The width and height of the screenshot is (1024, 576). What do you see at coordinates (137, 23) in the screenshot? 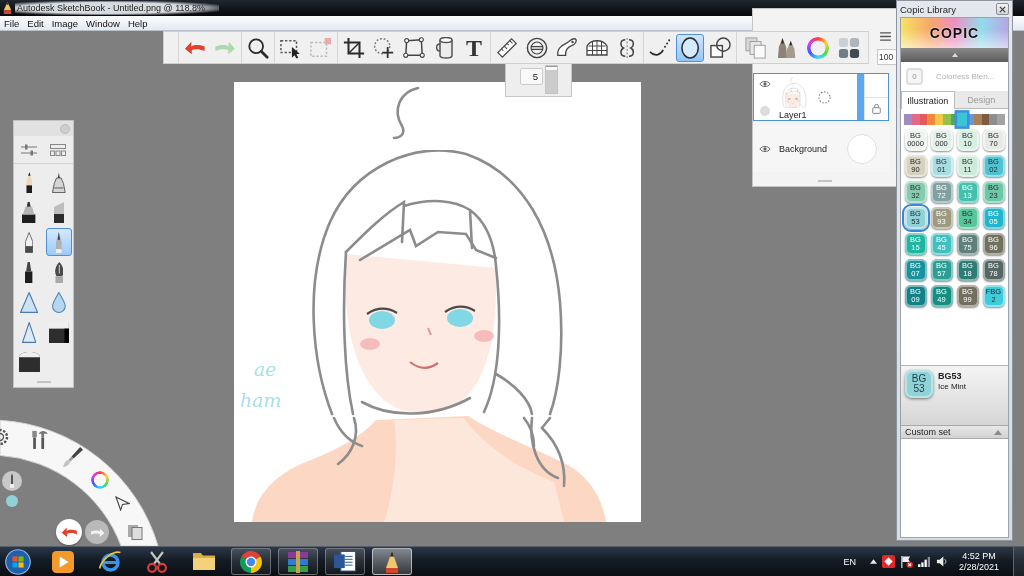
I see `menu-item: Help` at bounding box center [137, 23].